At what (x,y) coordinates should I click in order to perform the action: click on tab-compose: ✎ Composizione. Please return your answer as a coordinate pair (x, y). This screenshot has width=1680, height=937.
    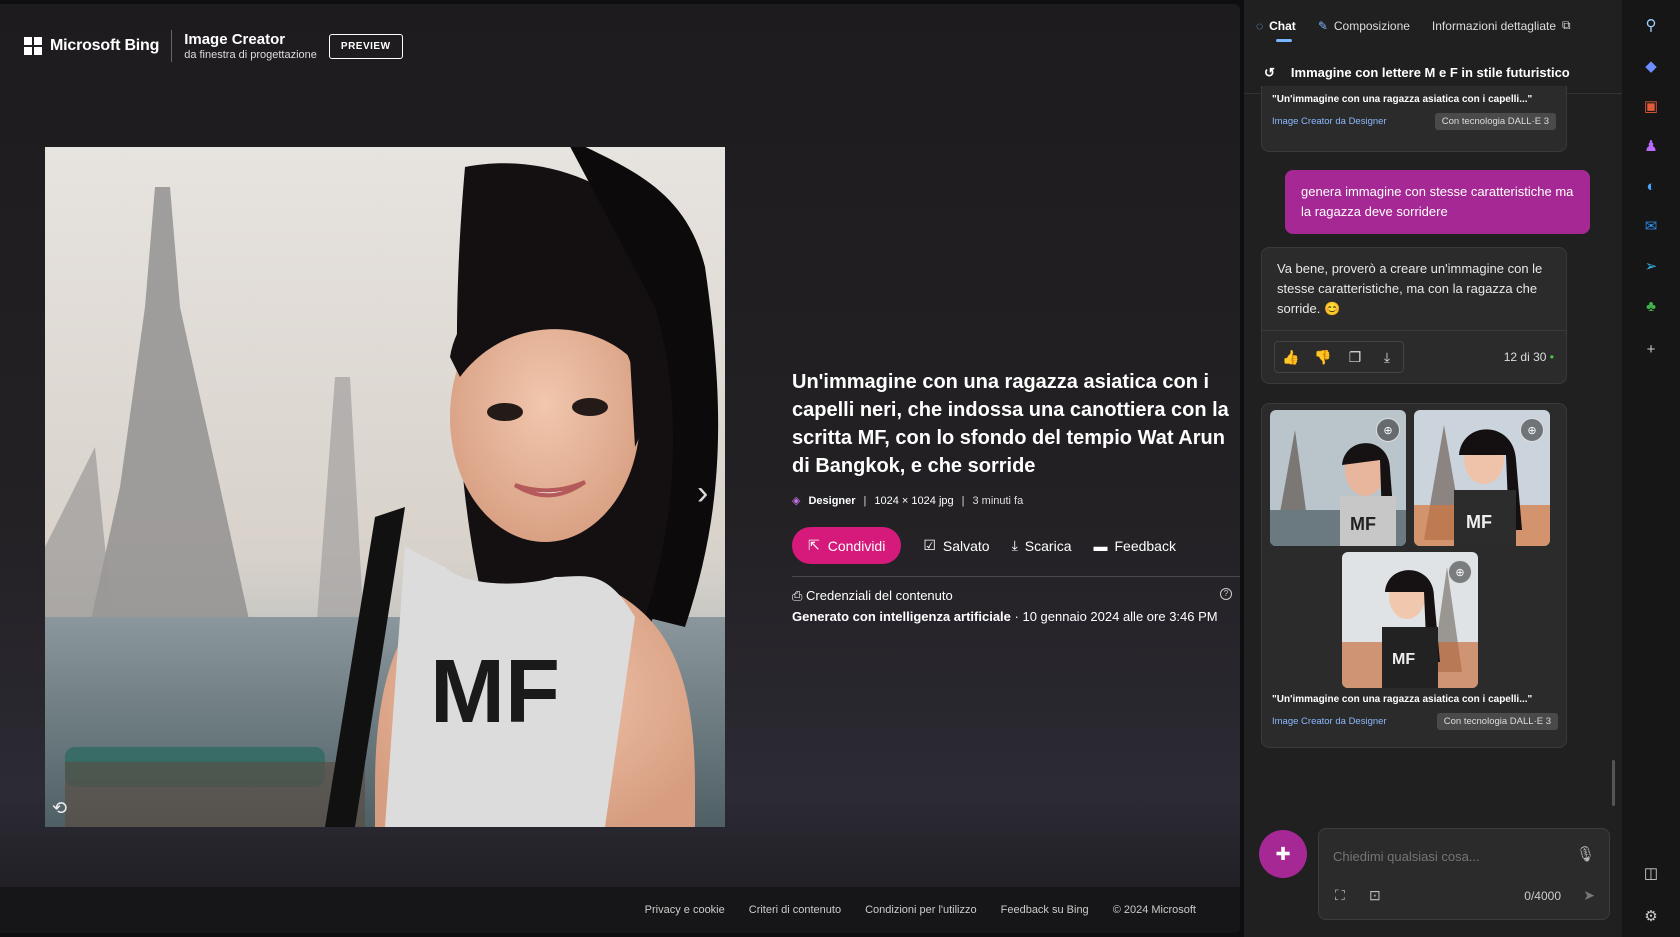
    Looking at the image, I should click on (1364, 26).